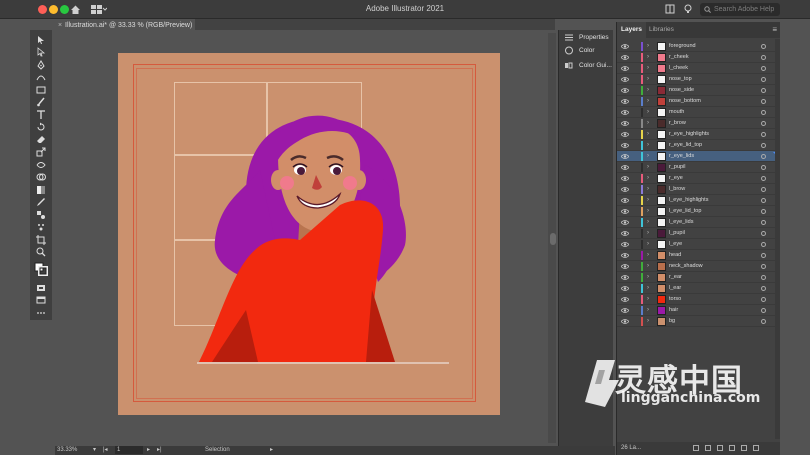 Image resolution: width=810 pixels, height=455 pixels. What do you see at coordinates (553, 239) in the screenshot?
I see `vertical-scroll-thumb` at bounding box center [553, 239].